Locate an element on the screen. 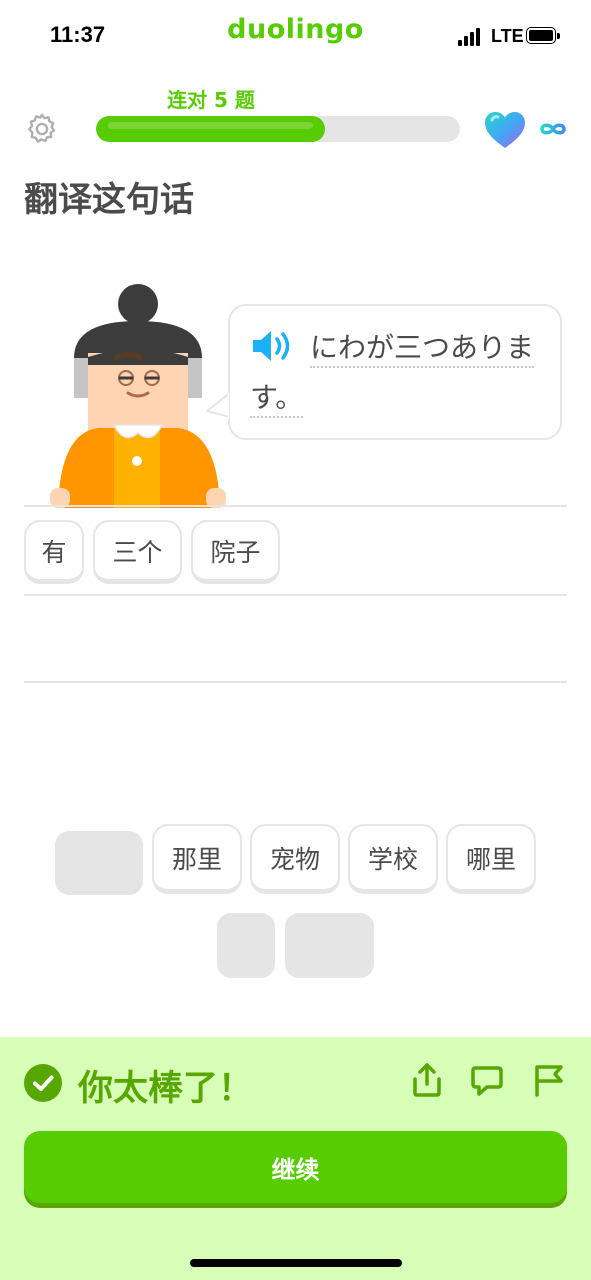 This screenshot has height=1280, width=591. answer-tile: 有 is located at coordinates (54, 552).